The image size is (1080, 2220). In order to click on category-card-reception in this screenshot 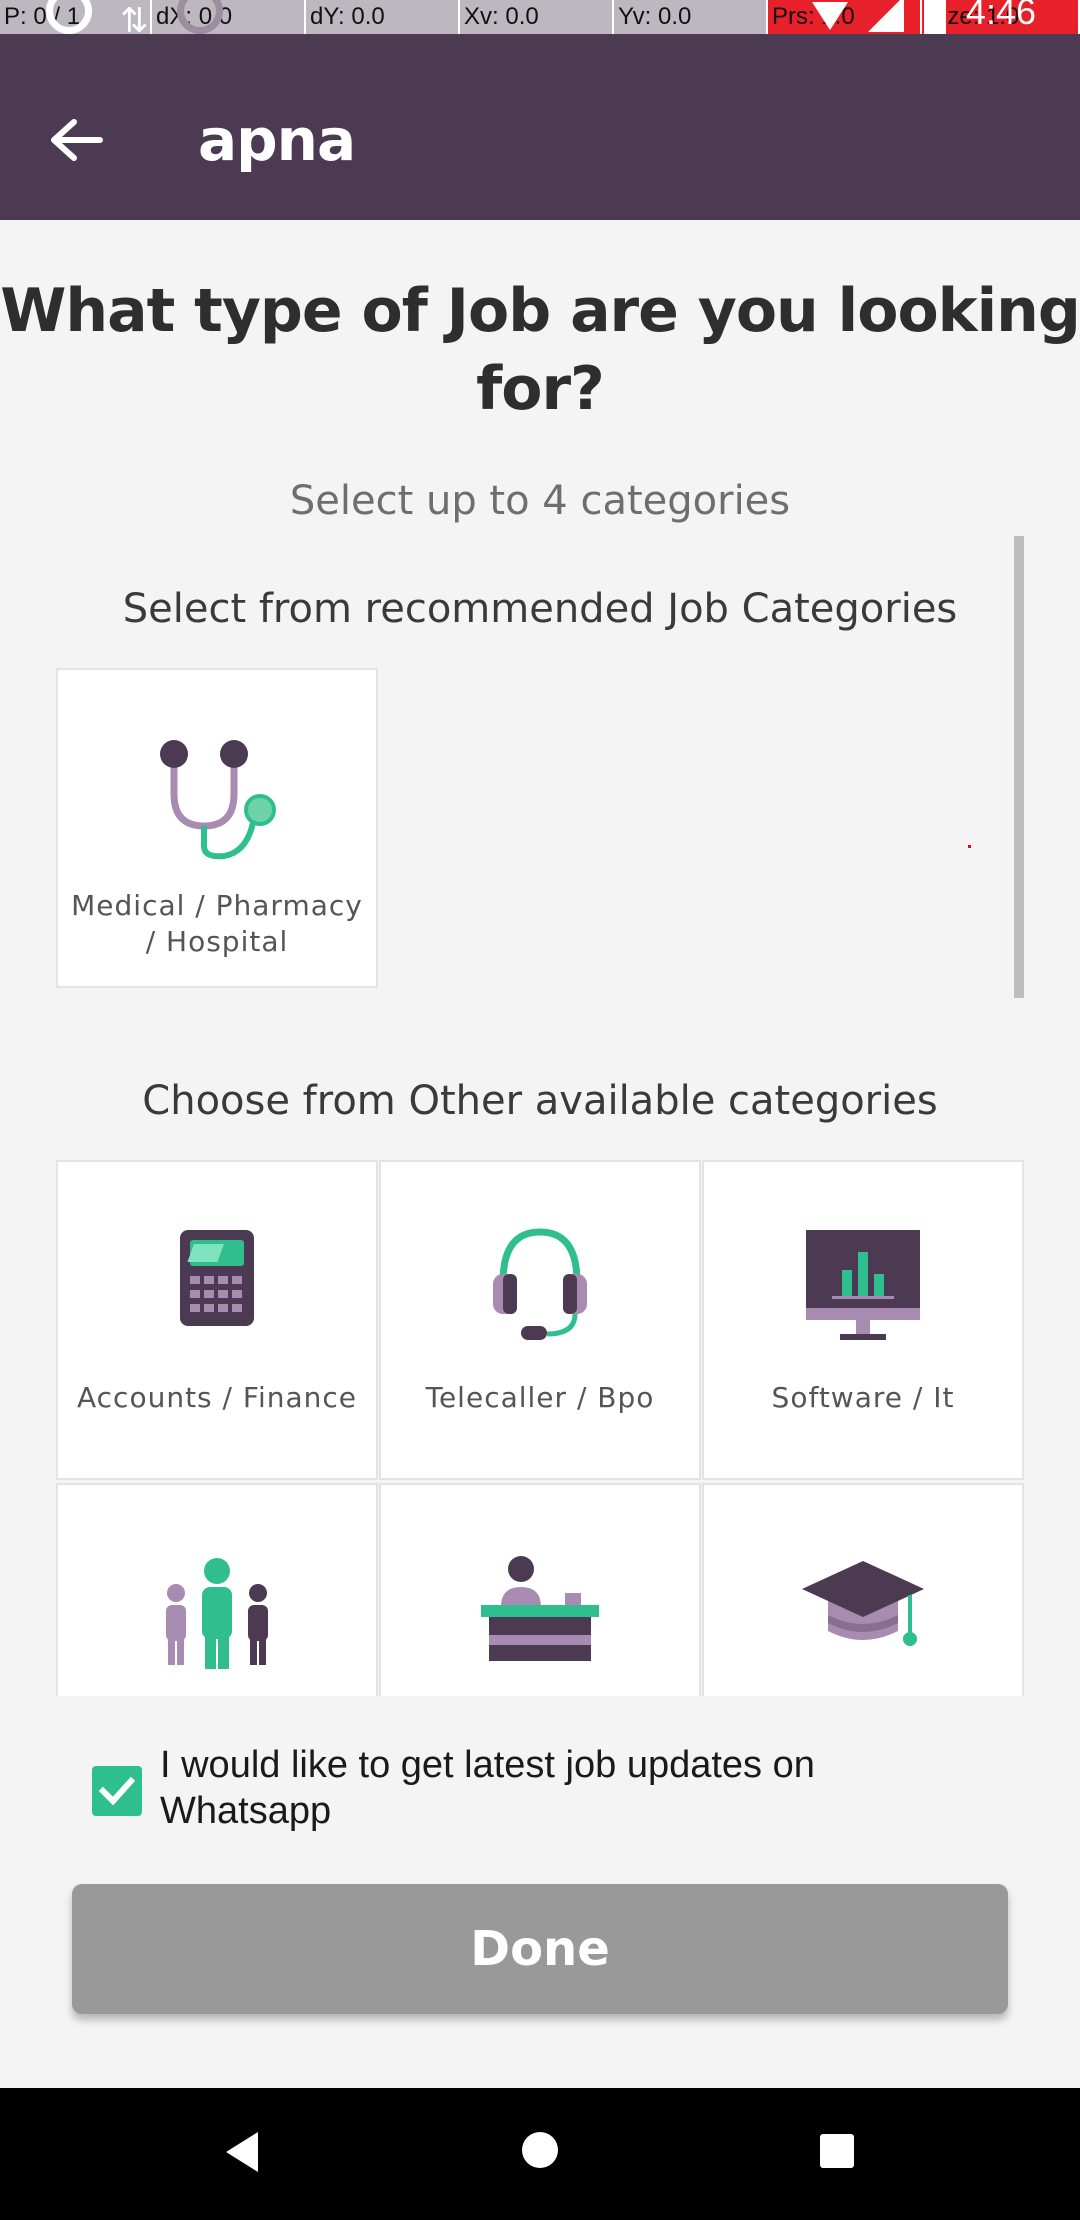, I will do `click(540, 1589)`.